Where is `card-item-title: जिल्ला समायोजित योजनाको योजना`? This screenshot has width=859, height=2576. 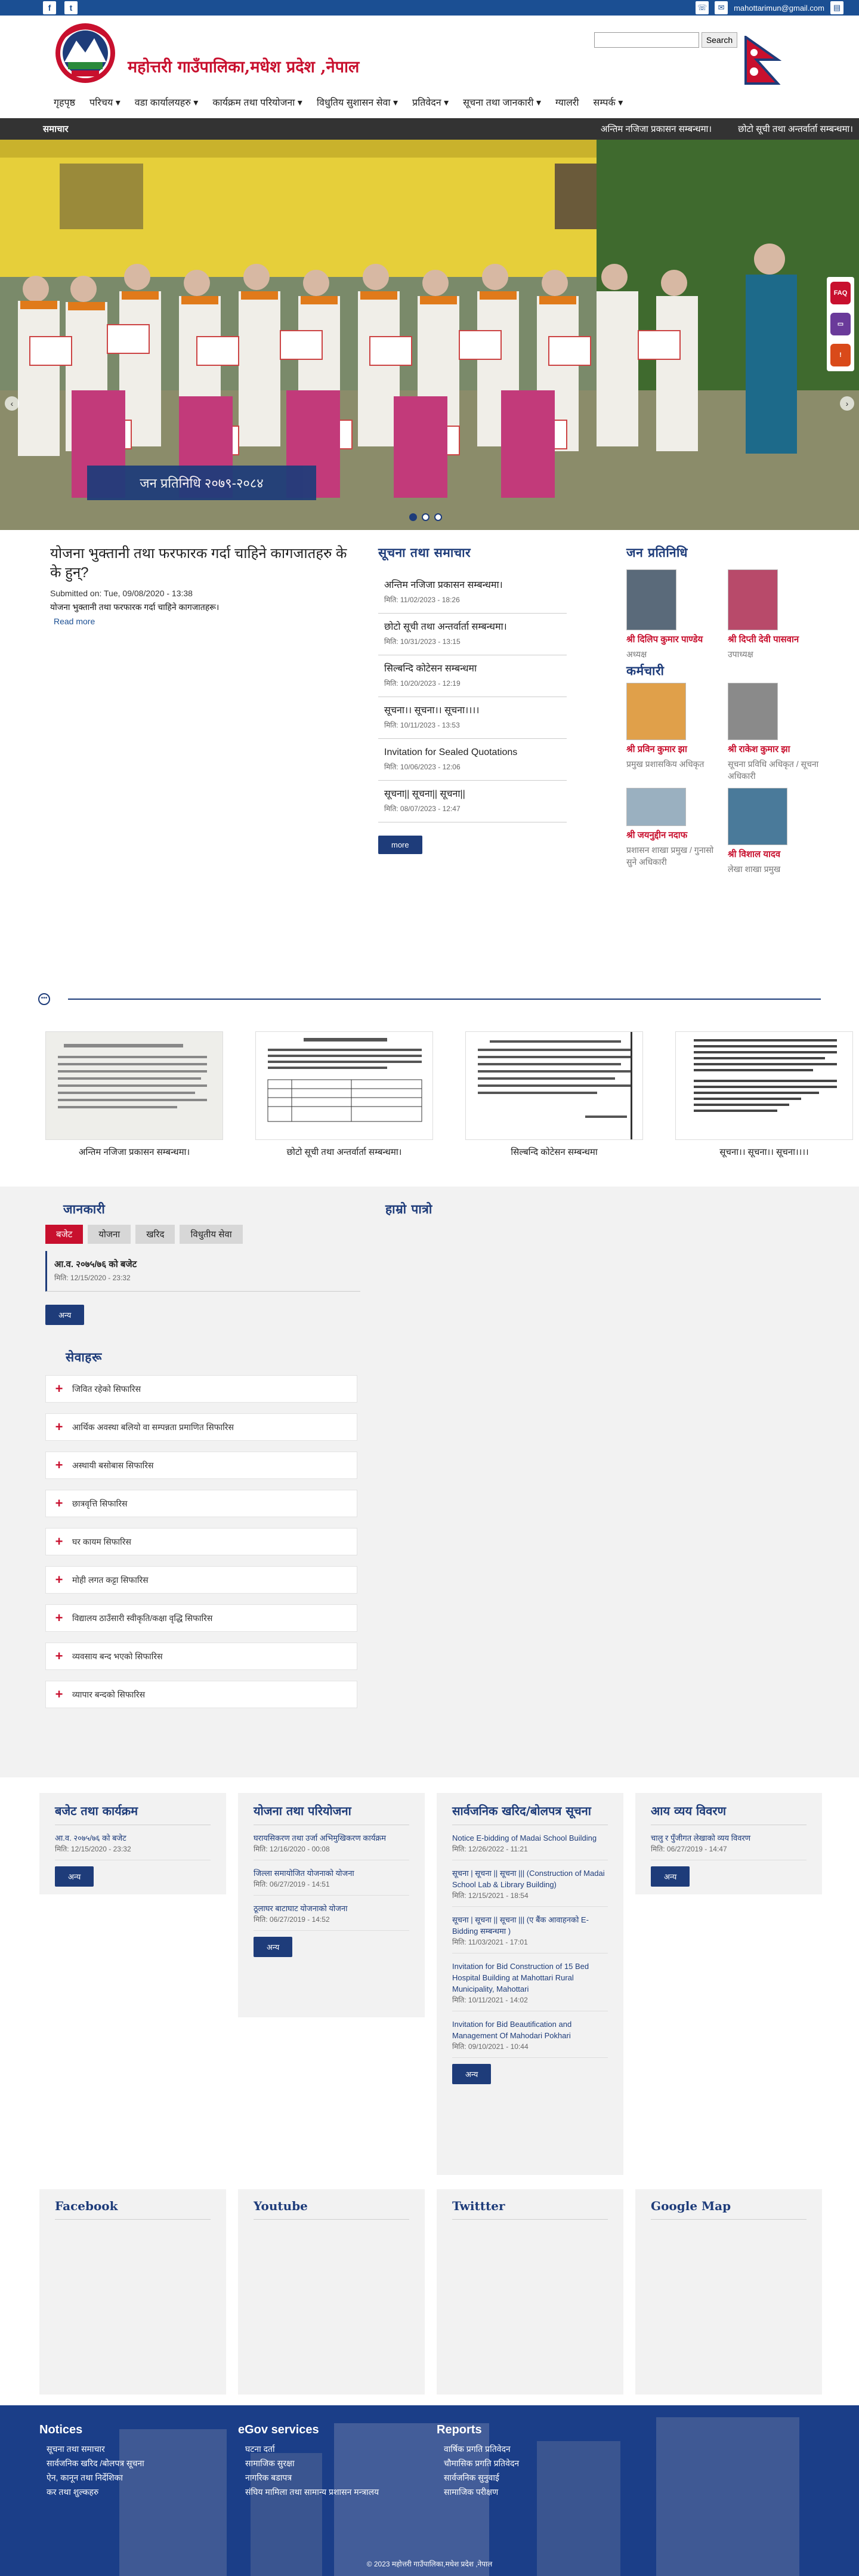 card-item-title: जिल्ला समायोजित योजनाको योजना is located at coordinates (331, 1873).